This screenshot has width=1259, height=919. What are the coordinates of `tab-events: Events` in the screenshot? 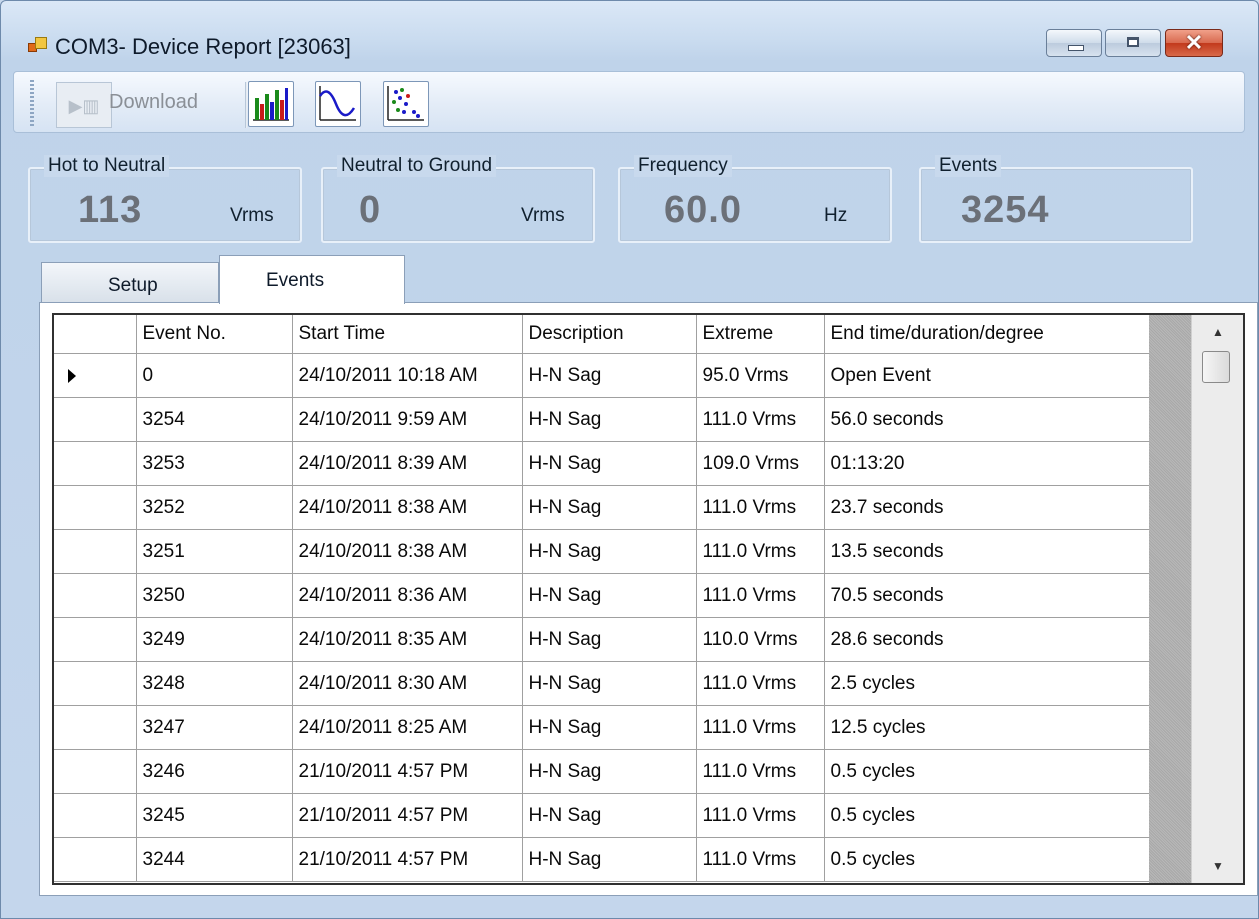 It's located at (312, 279).